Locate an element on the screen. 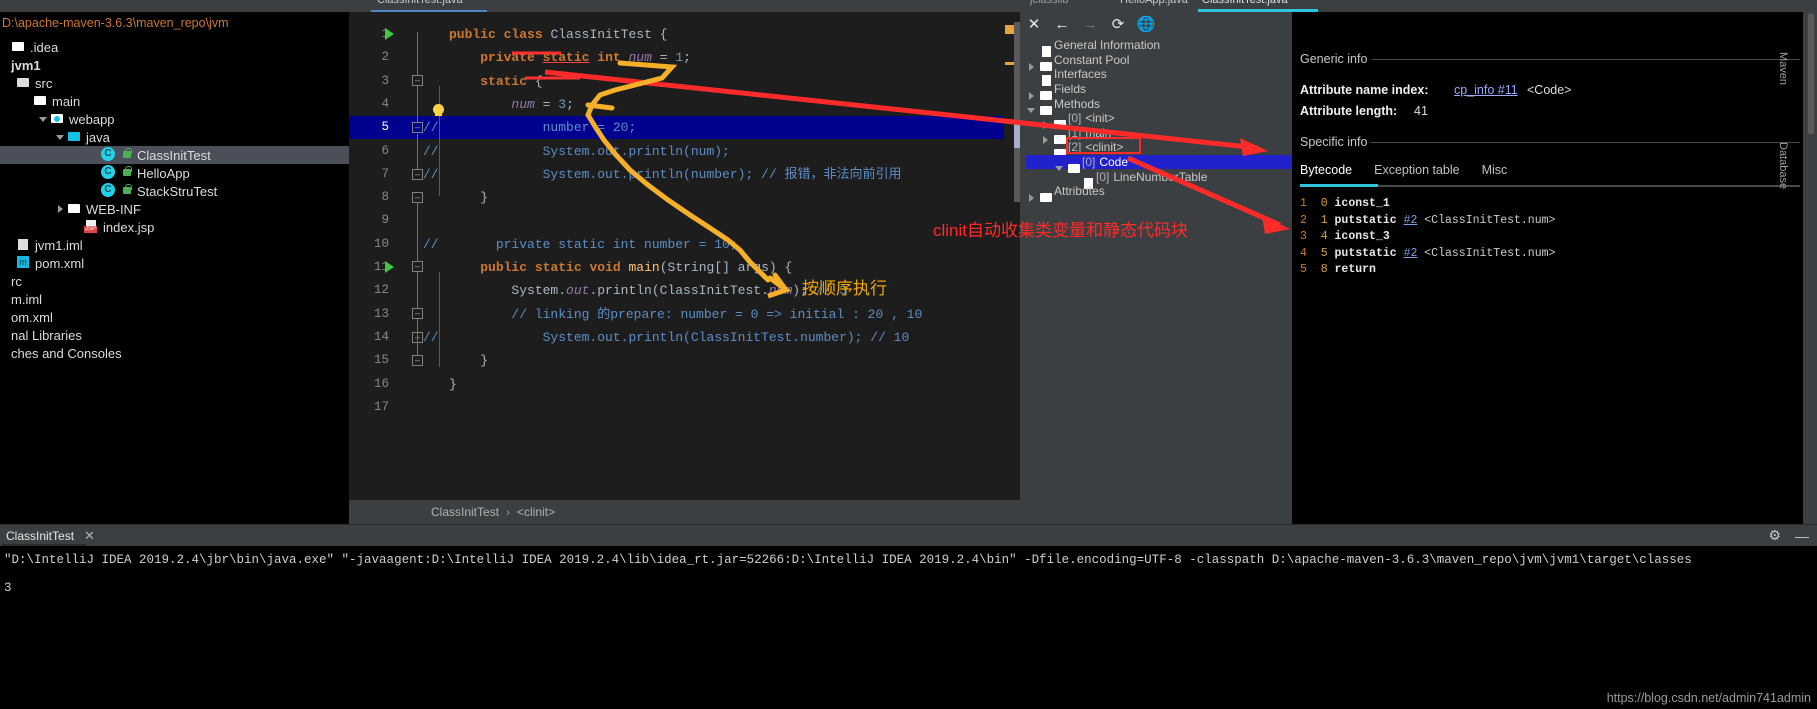  fold-marker-line15: – is located at coordinates (417, 360).